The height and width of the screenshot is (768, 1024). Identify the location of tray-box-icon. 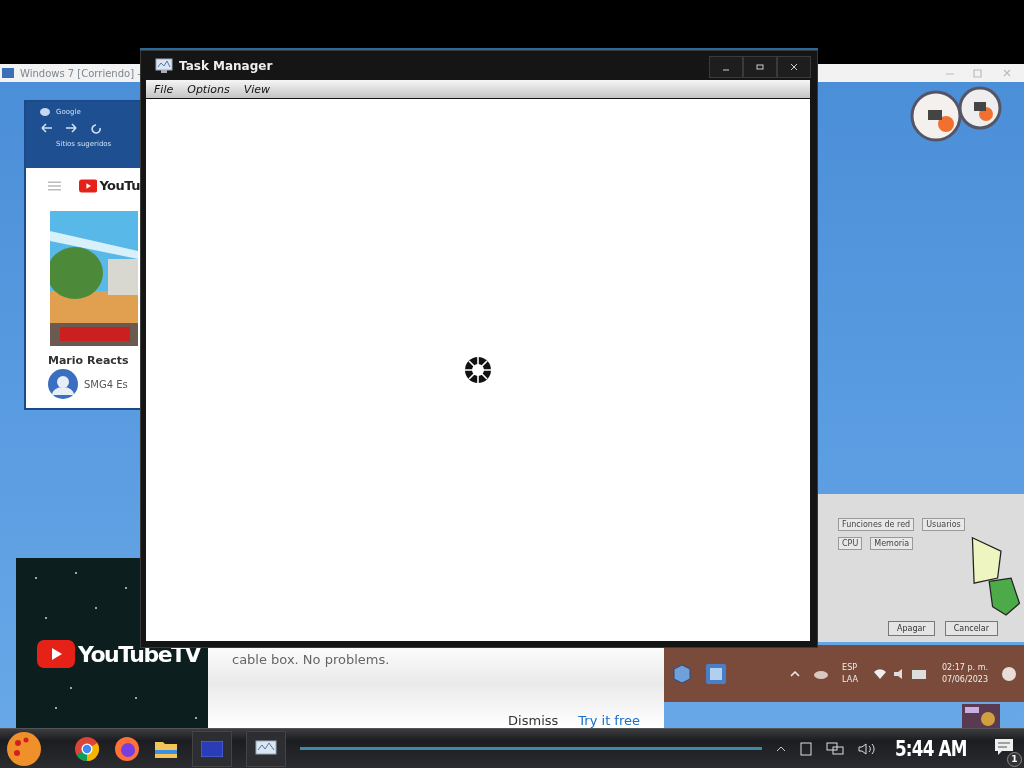
(806, 748).